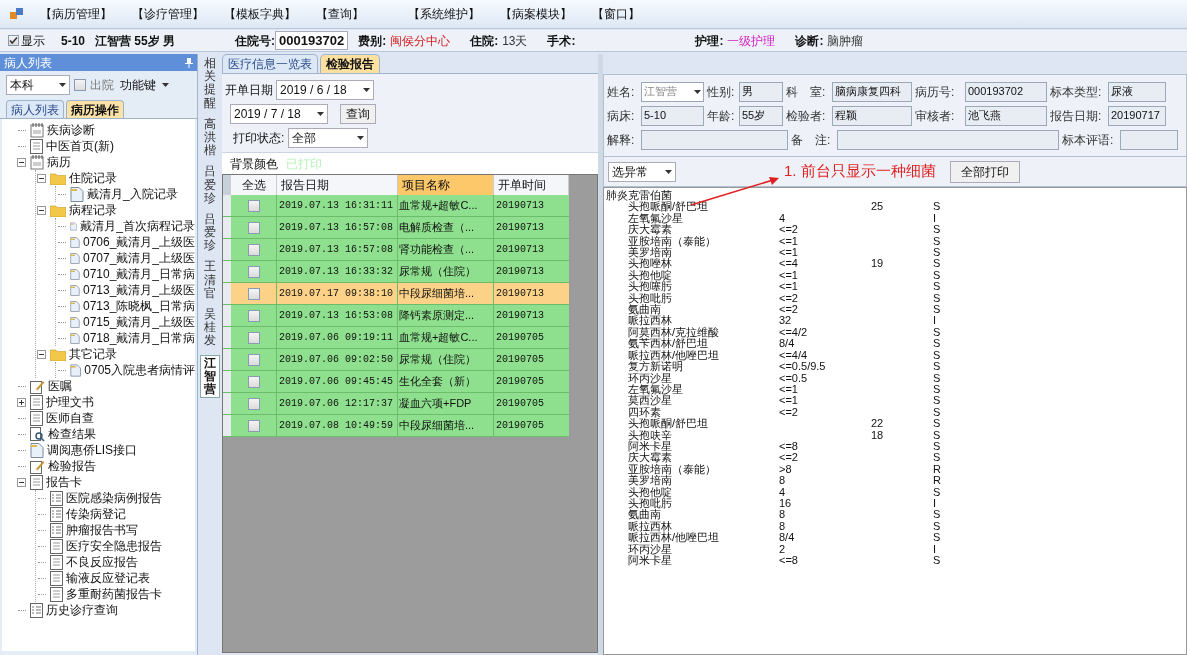  Describe the element at coordinates (268, 14) in the screenshot. I see `menu-item: 【模板字典】` at that location.